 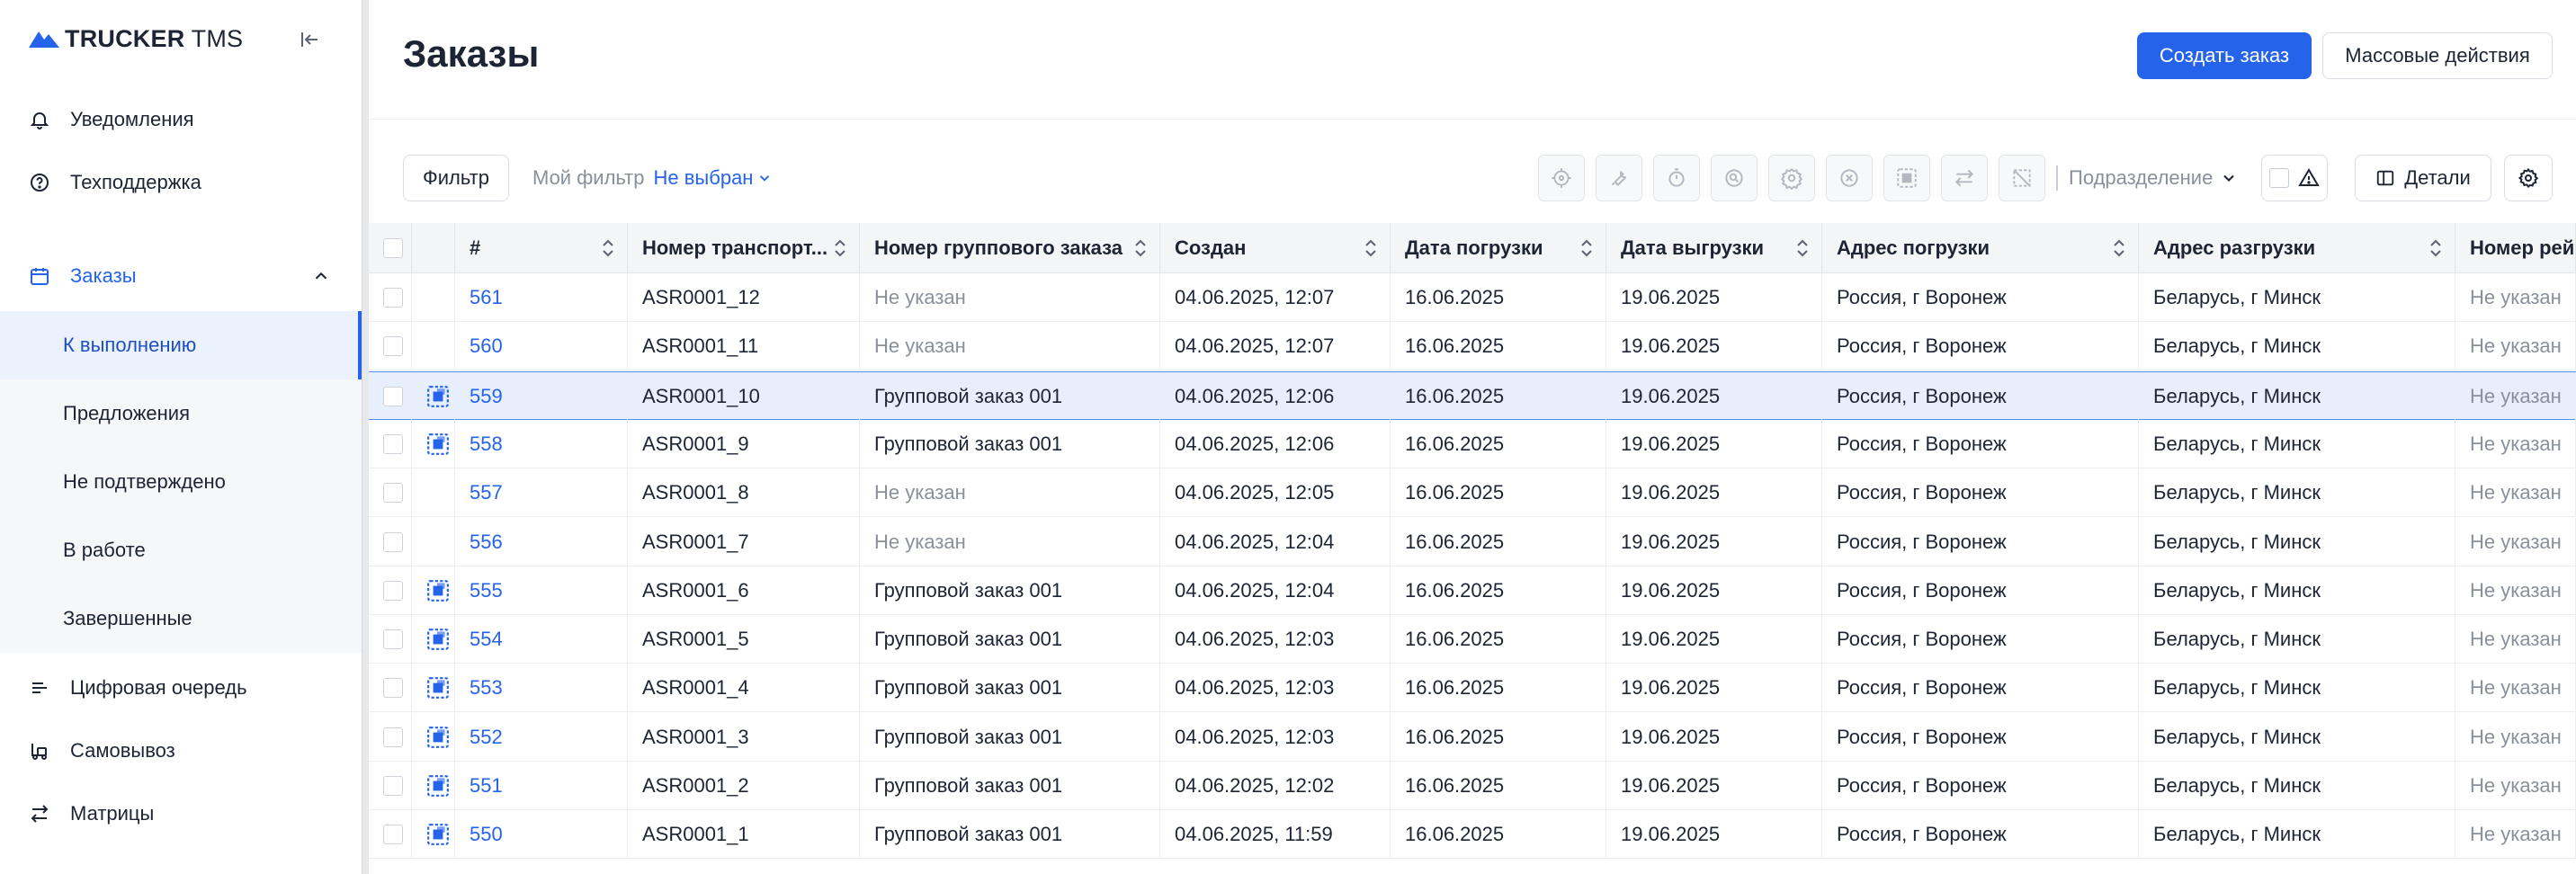 I want to click on table-settings-button, so click(x=2528, y=178).